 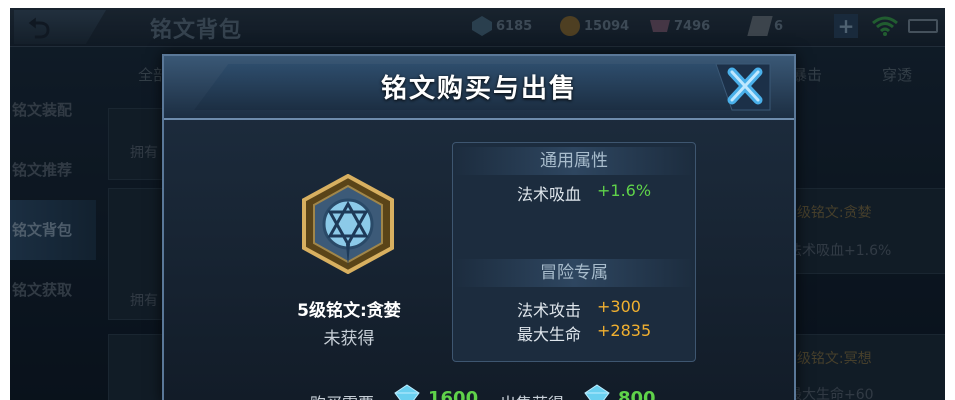 I want to click on buy-price: 1600, so click(x=453, y=394).